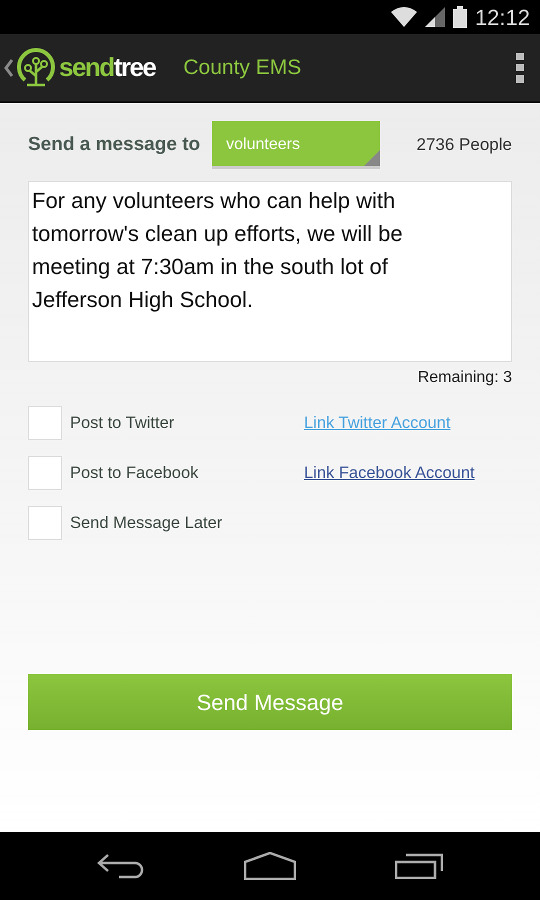  I want to click on battery-icon, so click(459, 17).